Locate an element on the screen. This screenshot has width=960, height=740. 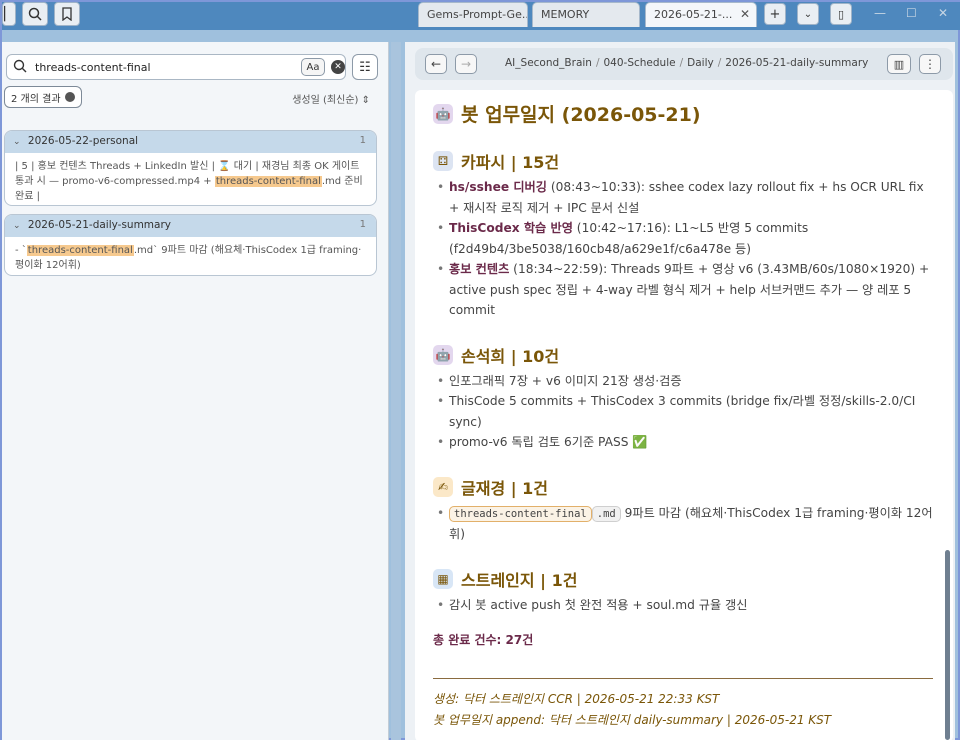
reading-view-button: ▥ is located at coordinates (899, 64).